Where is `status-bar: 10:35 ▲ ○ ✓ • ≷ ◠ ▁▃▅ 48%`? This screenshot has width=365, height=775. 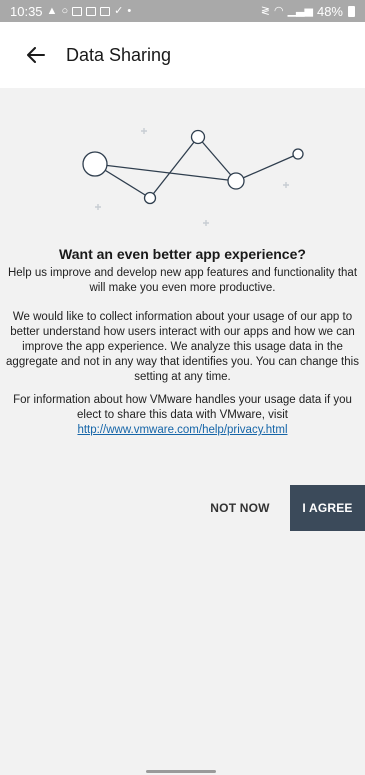
status-bar: 10:35 ▲ ○ ✓ • ≷ ◠ ▁▃▅ 48% is located at coordinates (182, 11).